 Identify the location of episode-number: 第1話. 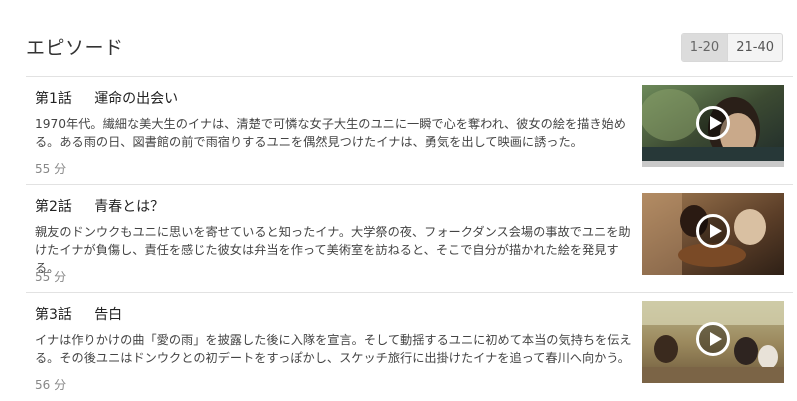
(53, 99).